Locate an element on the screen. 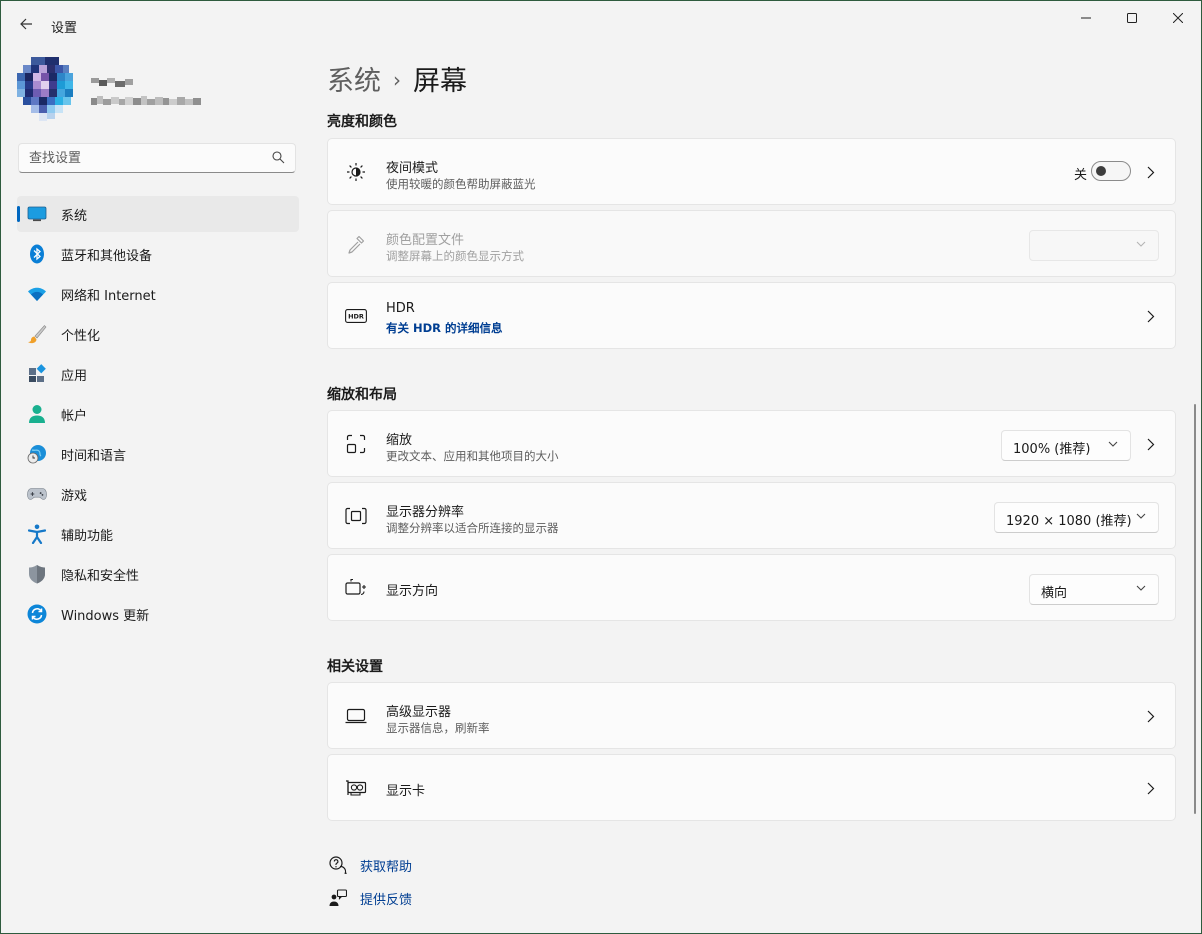 This screenshot has height=934, width=1202. sidebar-item-label: Windows 更新 is located at coordinates (105, 616).